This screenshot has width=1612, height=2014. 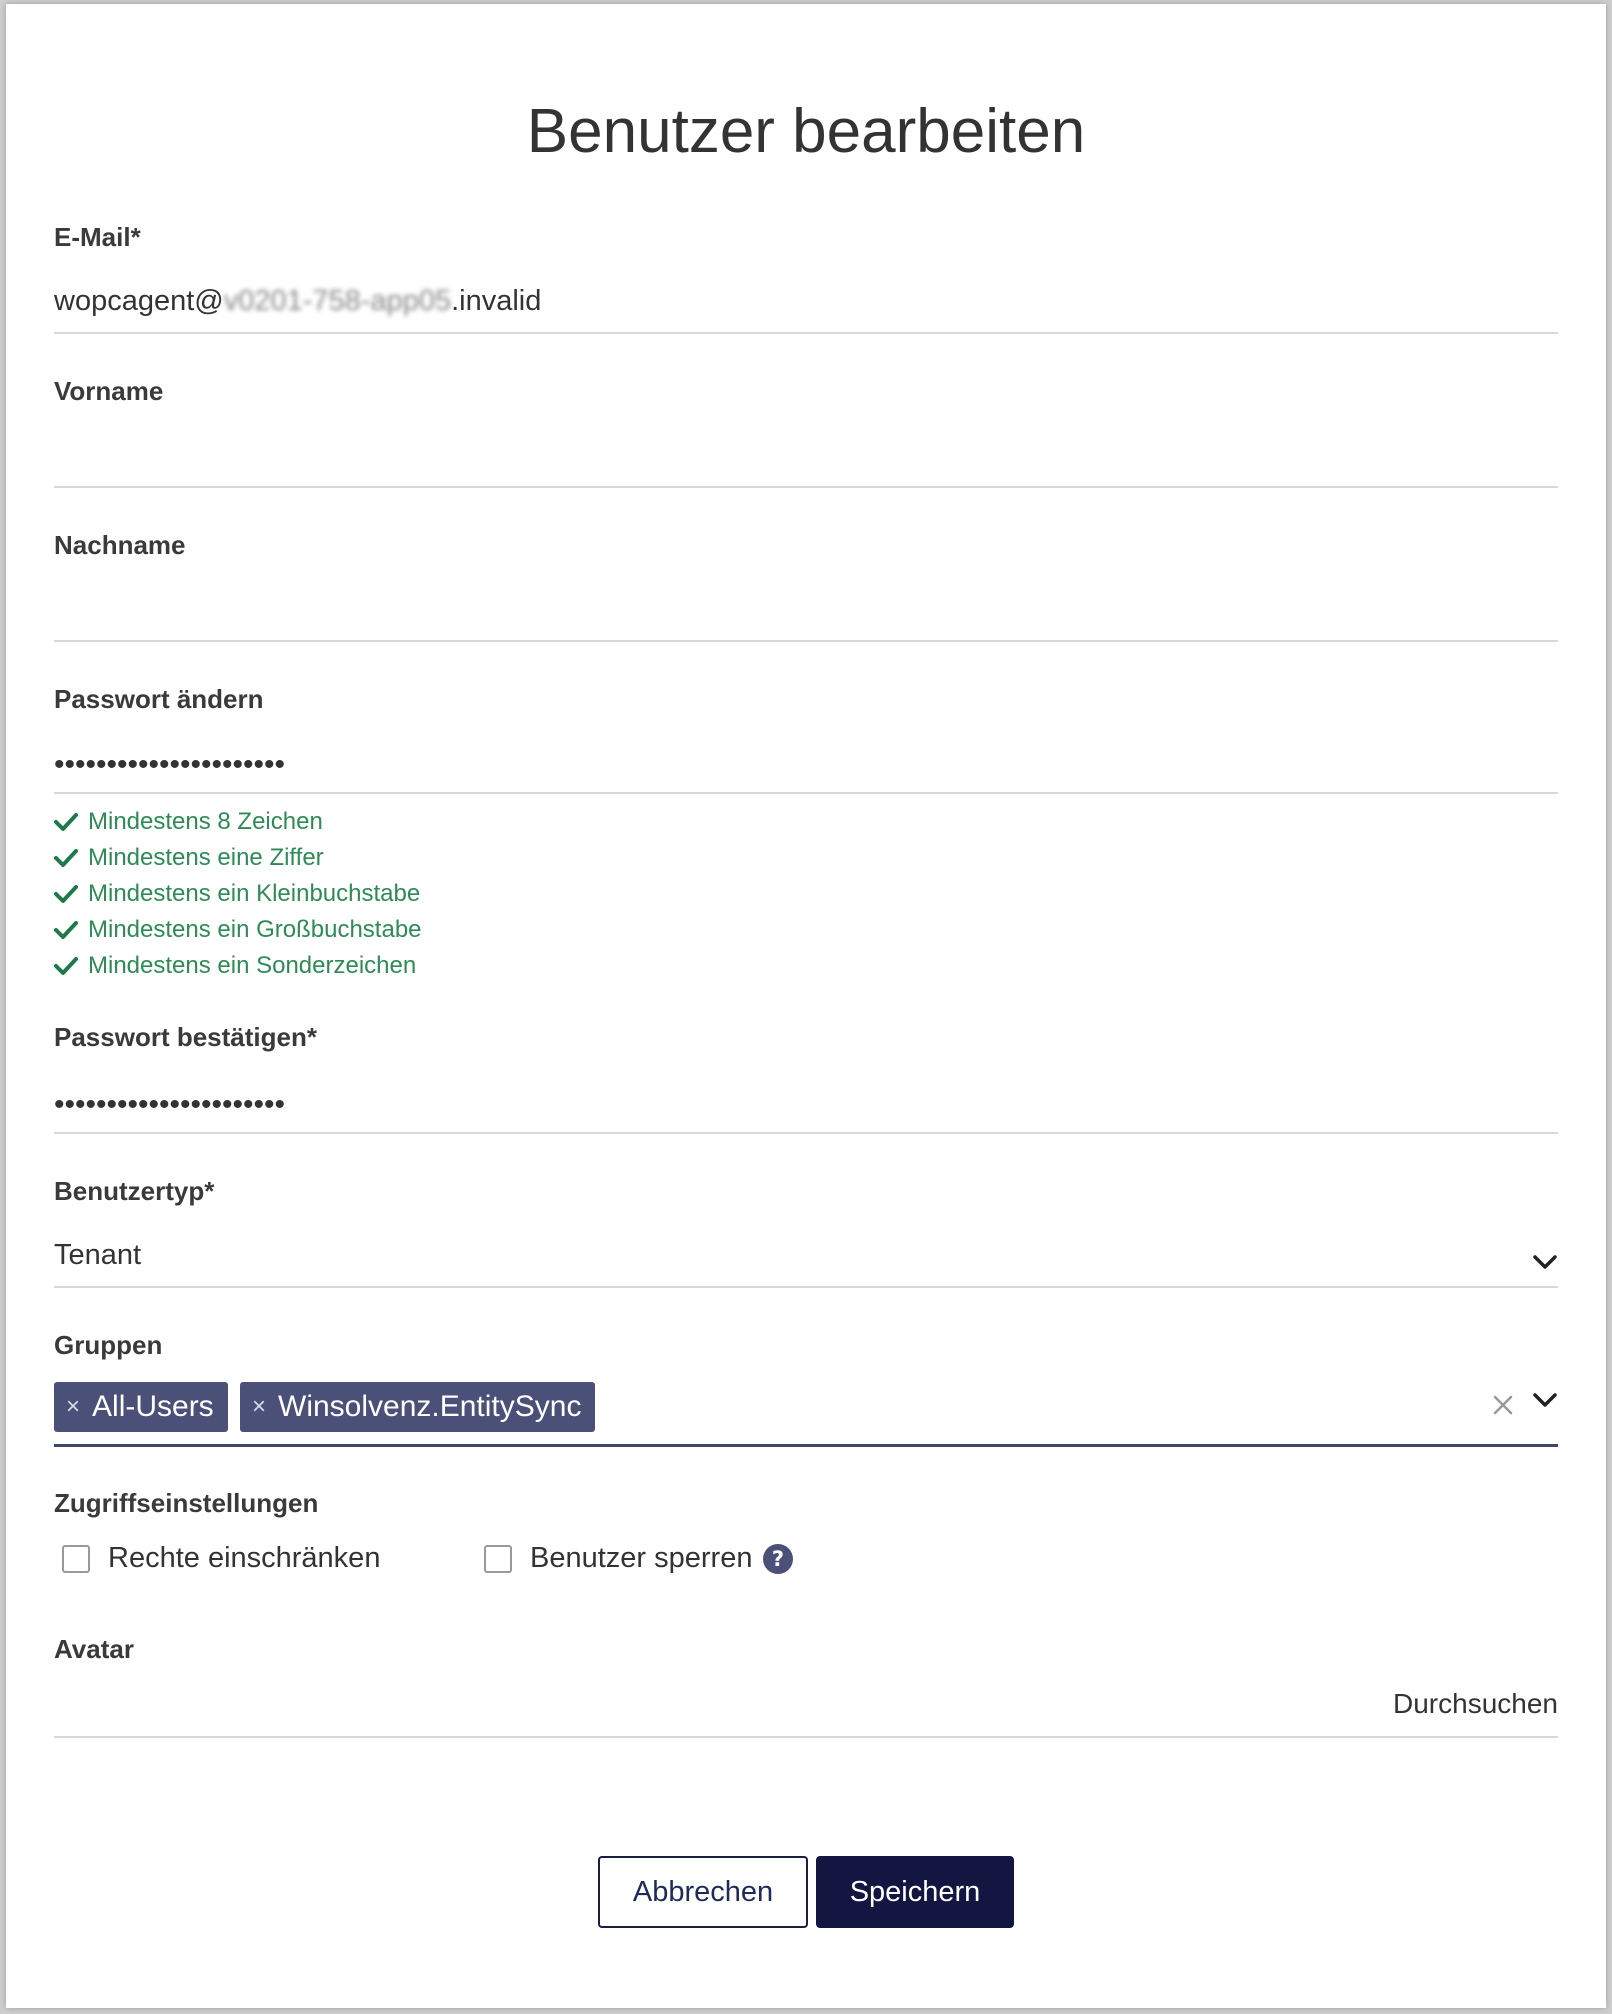 I want to click on password-confirm-field: ••••••••••••••••••••••, so click(x=806, y=1108).